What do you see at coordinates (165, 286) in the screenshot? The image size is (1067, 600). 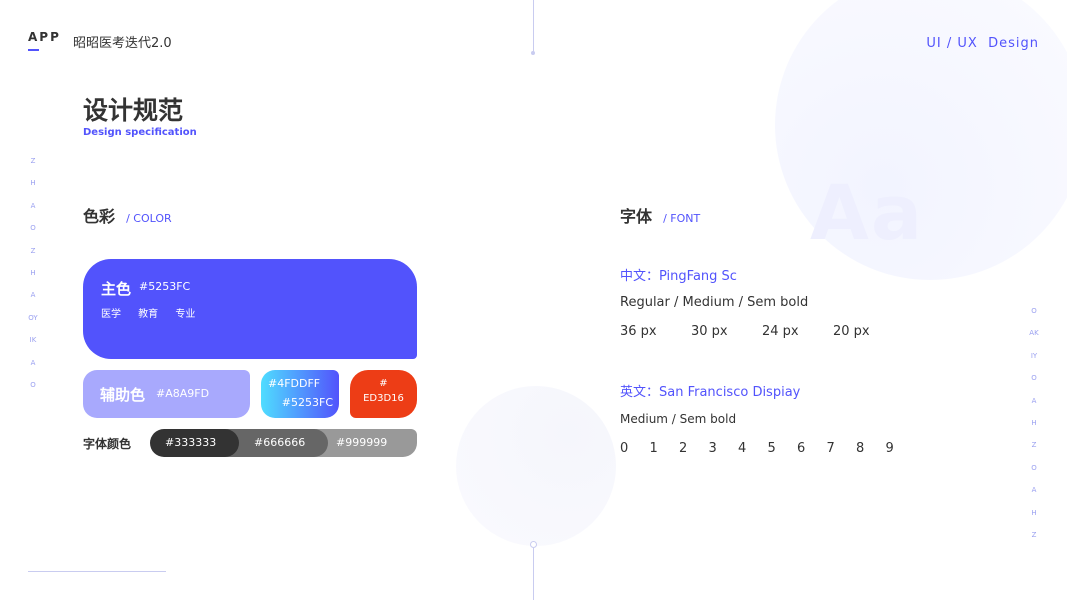 I see `primary-color-hex: #5253FC` at bounding box center [165, 286].